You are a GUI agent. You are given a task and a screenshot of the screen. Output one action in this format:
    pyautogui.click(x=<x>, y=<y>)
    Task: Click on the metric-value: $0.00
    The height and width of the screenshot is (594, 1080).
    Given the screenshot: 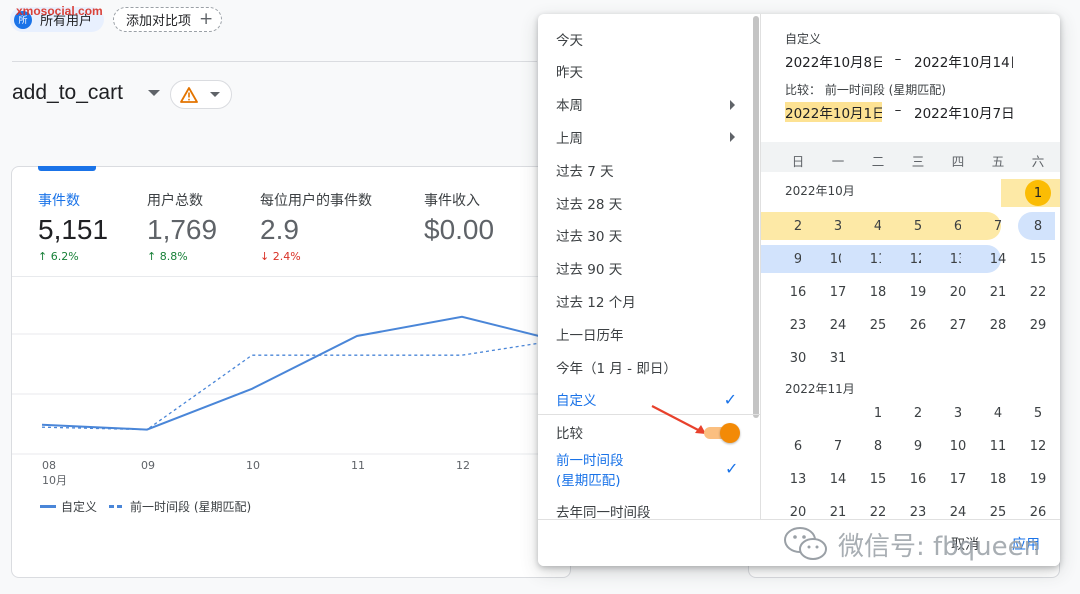 What is the action you would take?
    pyautogui.click(x=459, y=229)
    